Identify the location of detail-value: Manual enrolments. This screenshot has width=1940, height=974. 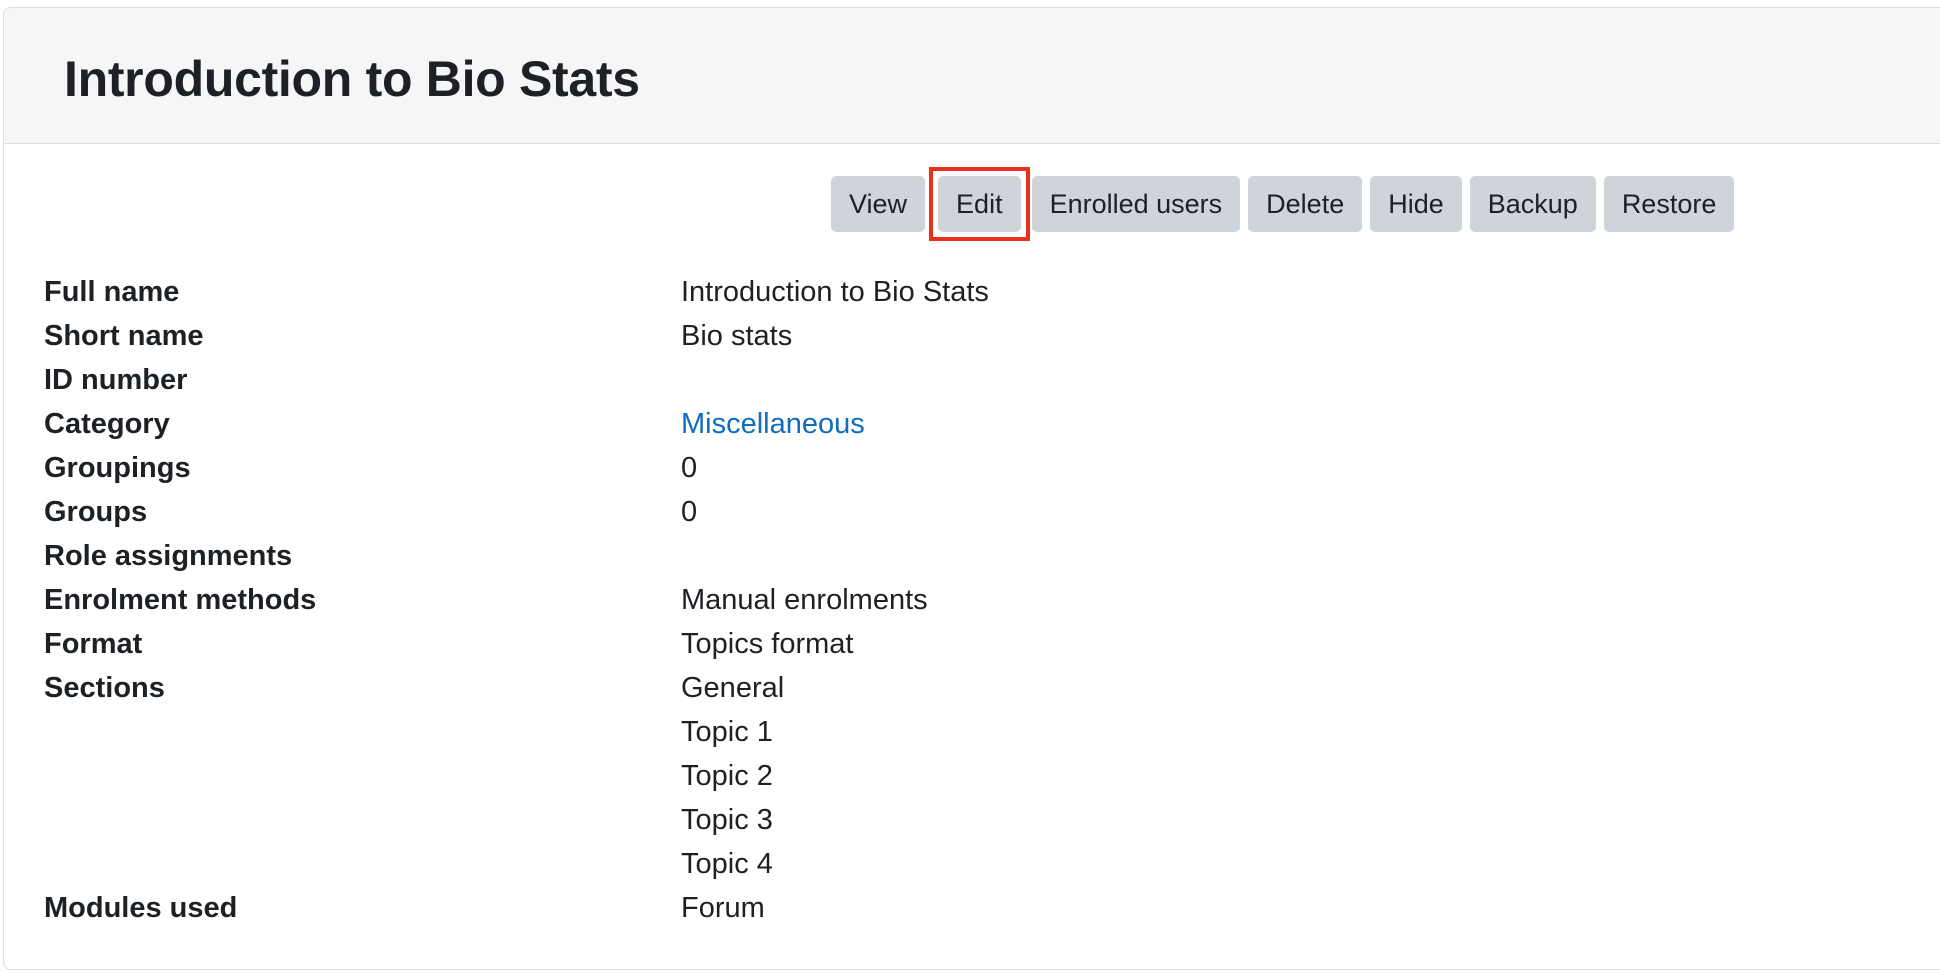
(804, 600).